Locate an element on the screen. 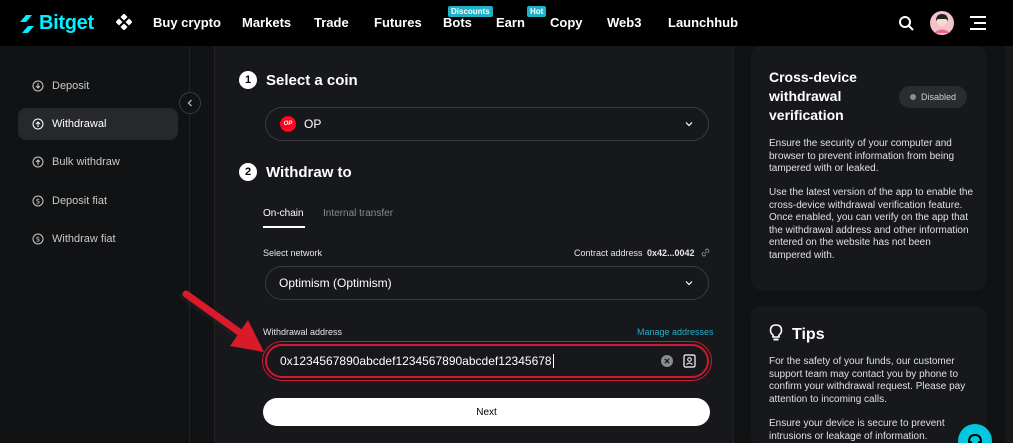 Image resolution: width=1013 pixels, height=443 pixels. contract-address-value: 0x42...0042 is located at coordinates (671, 253).